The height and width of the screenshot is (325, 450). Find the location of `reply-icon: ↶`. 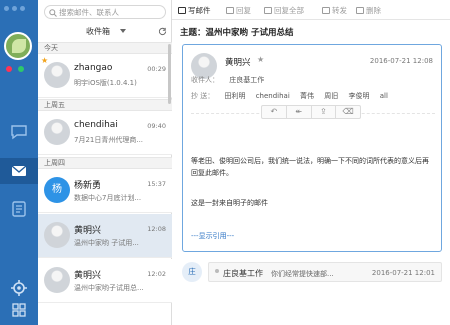

reply-icon: ↶ is located at coordinates (274, 112).